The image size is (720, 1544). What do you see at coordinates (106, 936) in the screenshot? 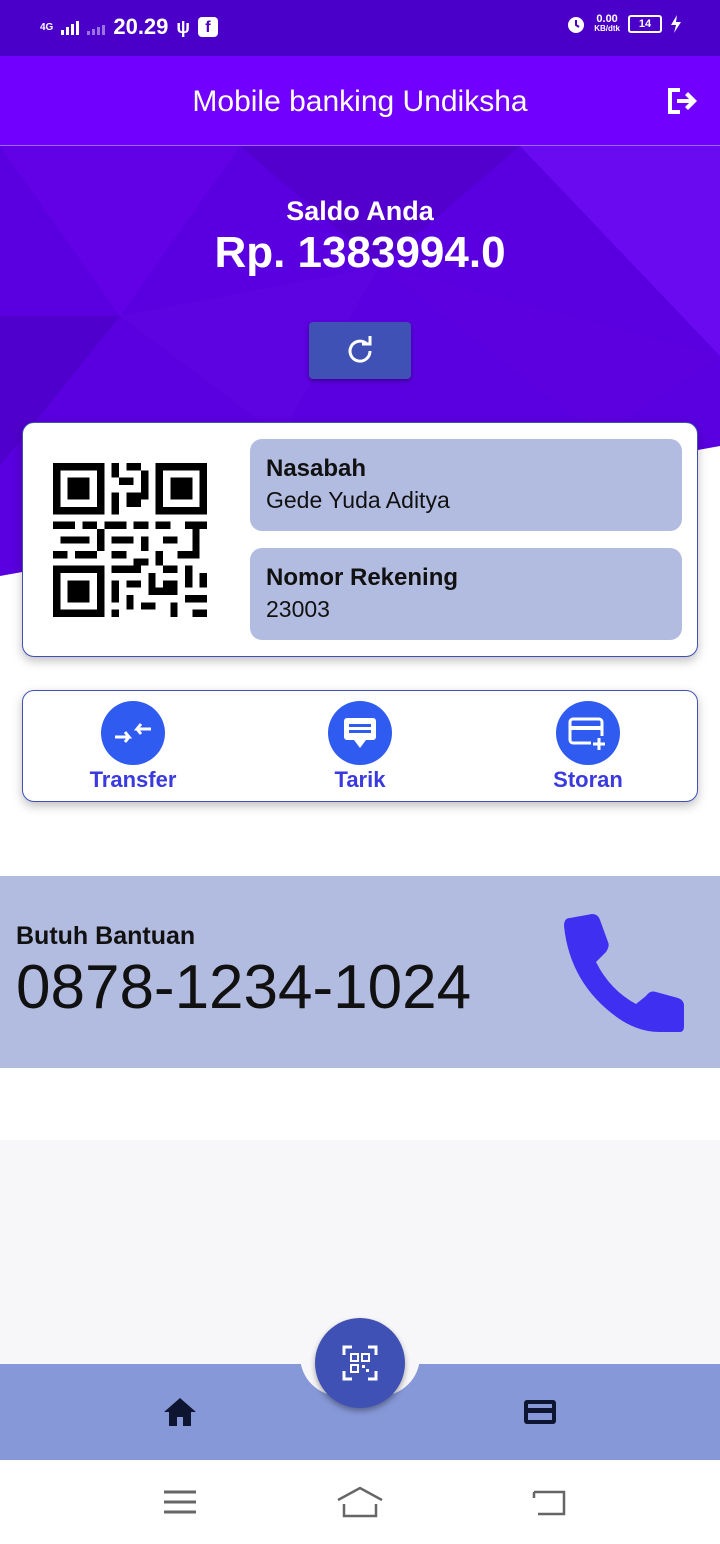
I see `help-label: Butuh Bantuan` at bounding box center [106, 936].